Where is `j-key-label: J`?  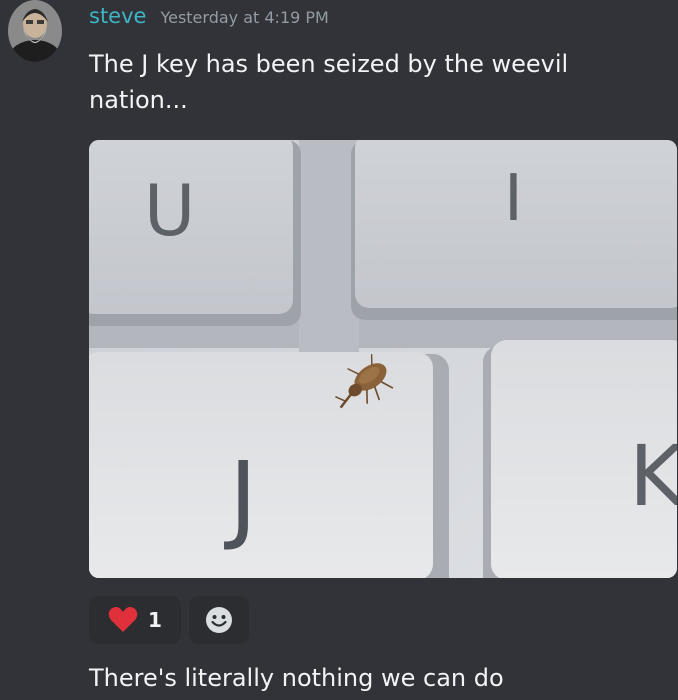
j-key-label: J is located at coordinates (240, 497).